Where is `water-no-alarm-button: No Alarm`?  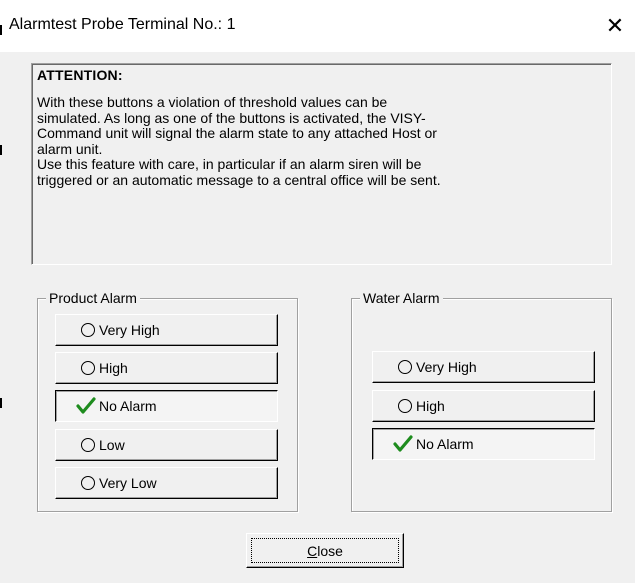 water-no-alarm-button: No Alarm is located at coordinates (483, 444).